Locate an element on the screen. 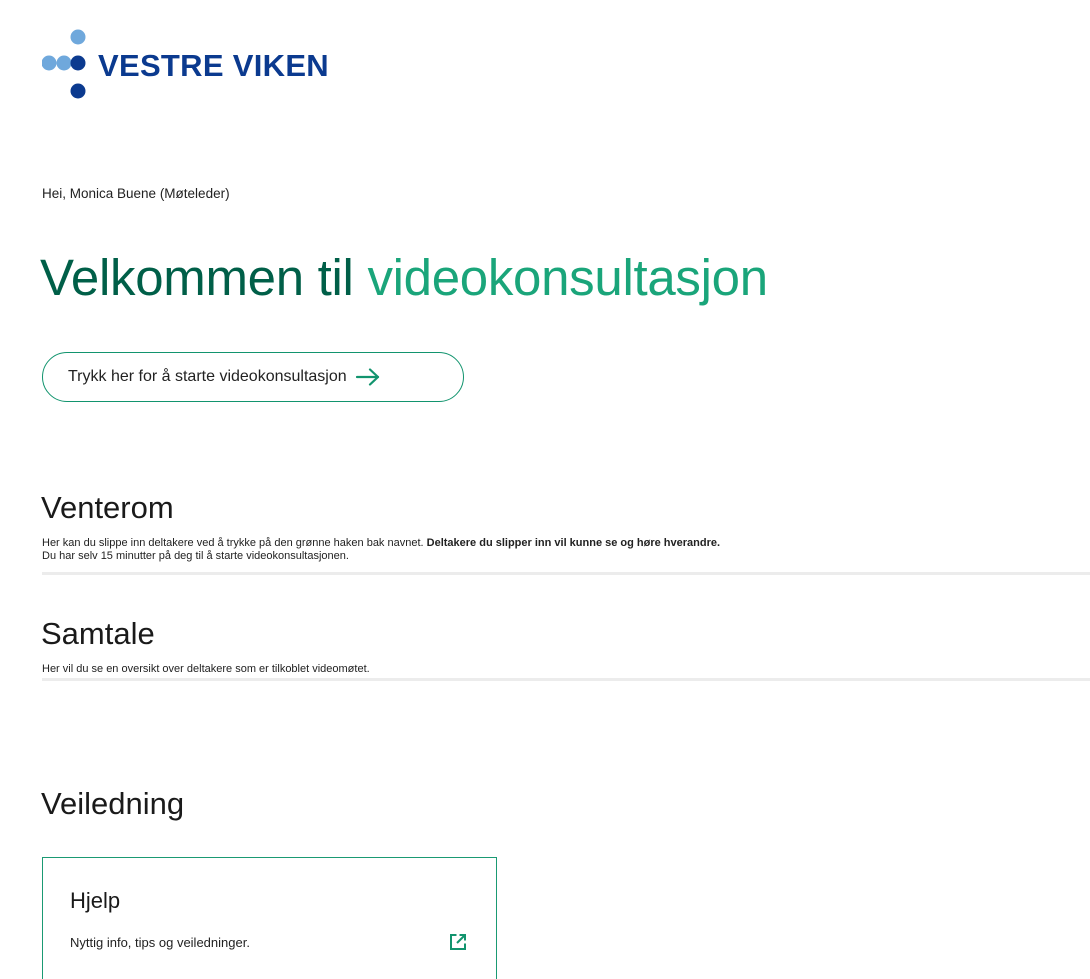  waiting-room-divider is located at coordinates (566, 573).